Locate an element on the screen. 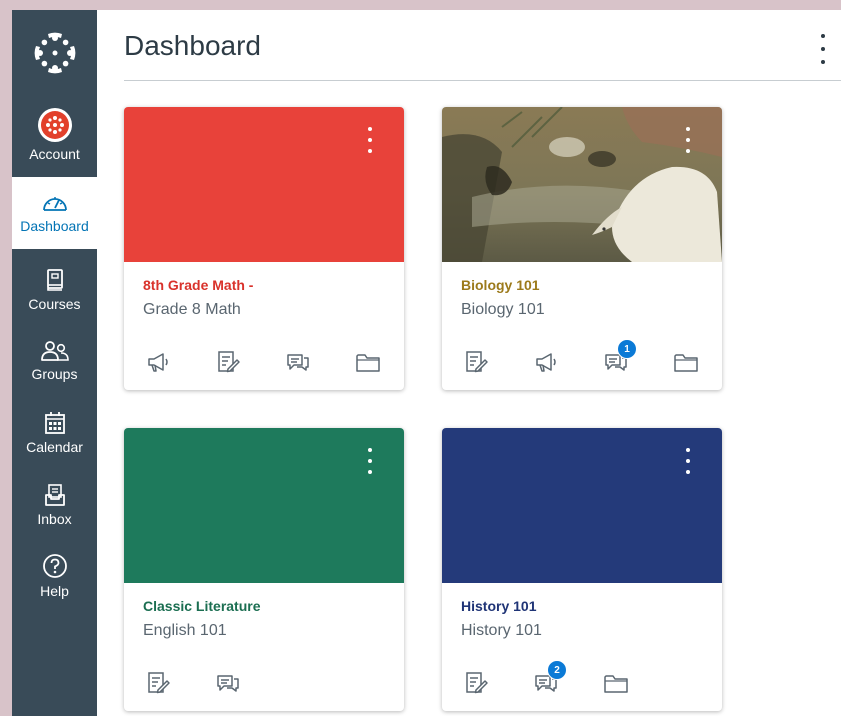  nav-dashboard-label: Dashboard is located at coordinates (54, 226).